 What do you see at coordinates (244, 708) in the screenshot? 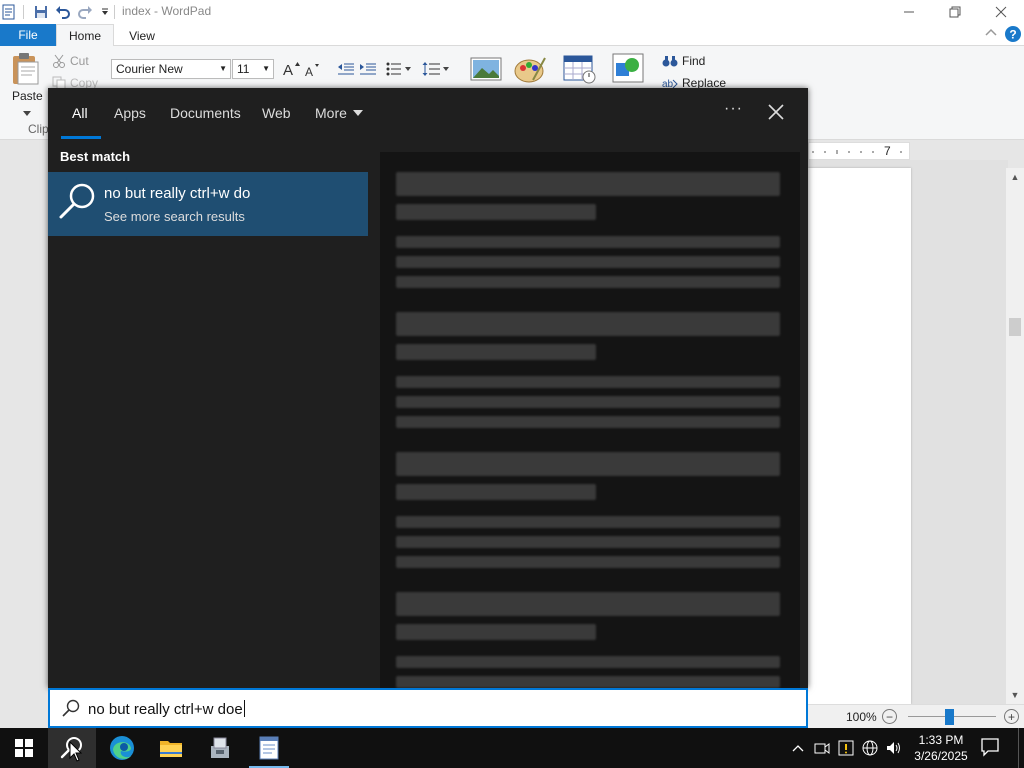
I see `text-caret` at bounding box center [244, 708].